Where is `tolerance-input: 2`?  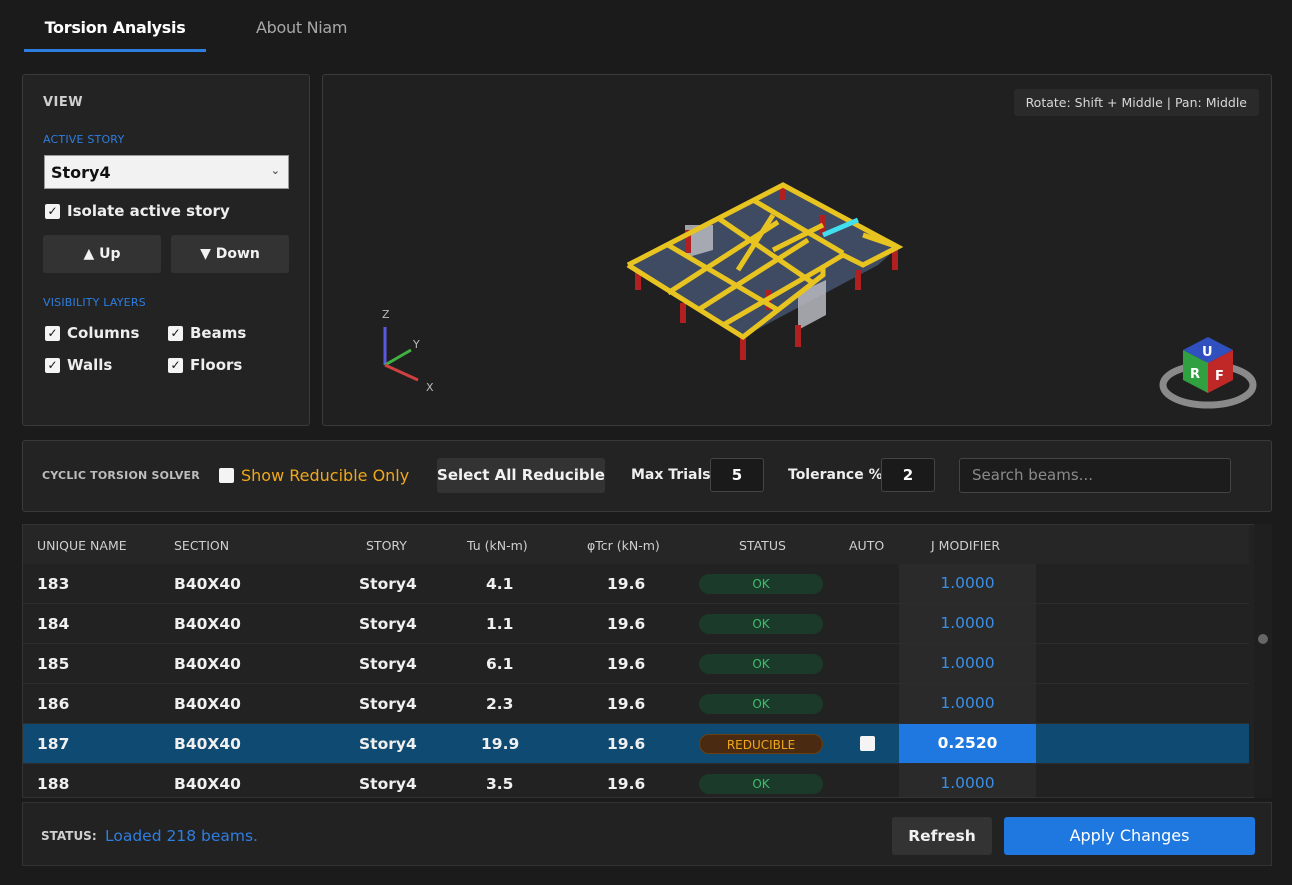 tolerance-input: 2 is located at coordinates (908, 475).